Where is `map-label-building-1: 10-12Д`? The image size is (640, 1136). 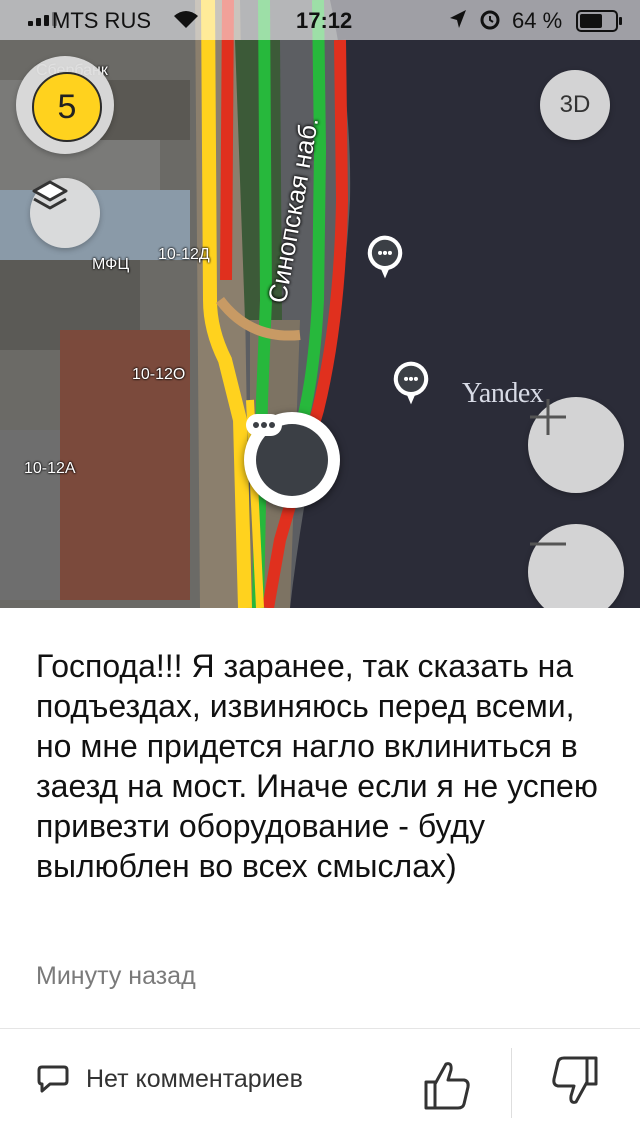 map-label-building-1: 10-12Д is located at coordinates (184, 254).